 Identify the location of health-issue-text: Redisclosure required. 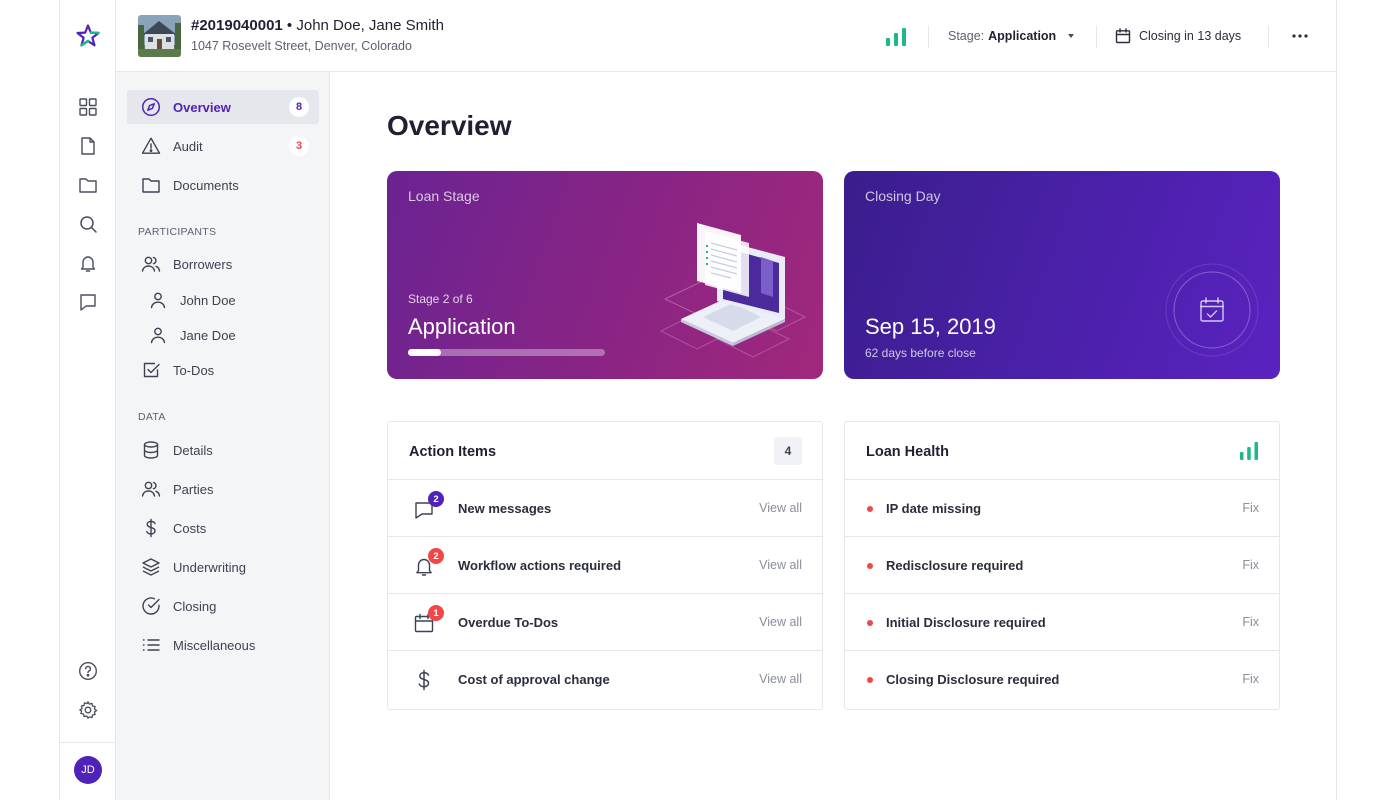
(955, 565).